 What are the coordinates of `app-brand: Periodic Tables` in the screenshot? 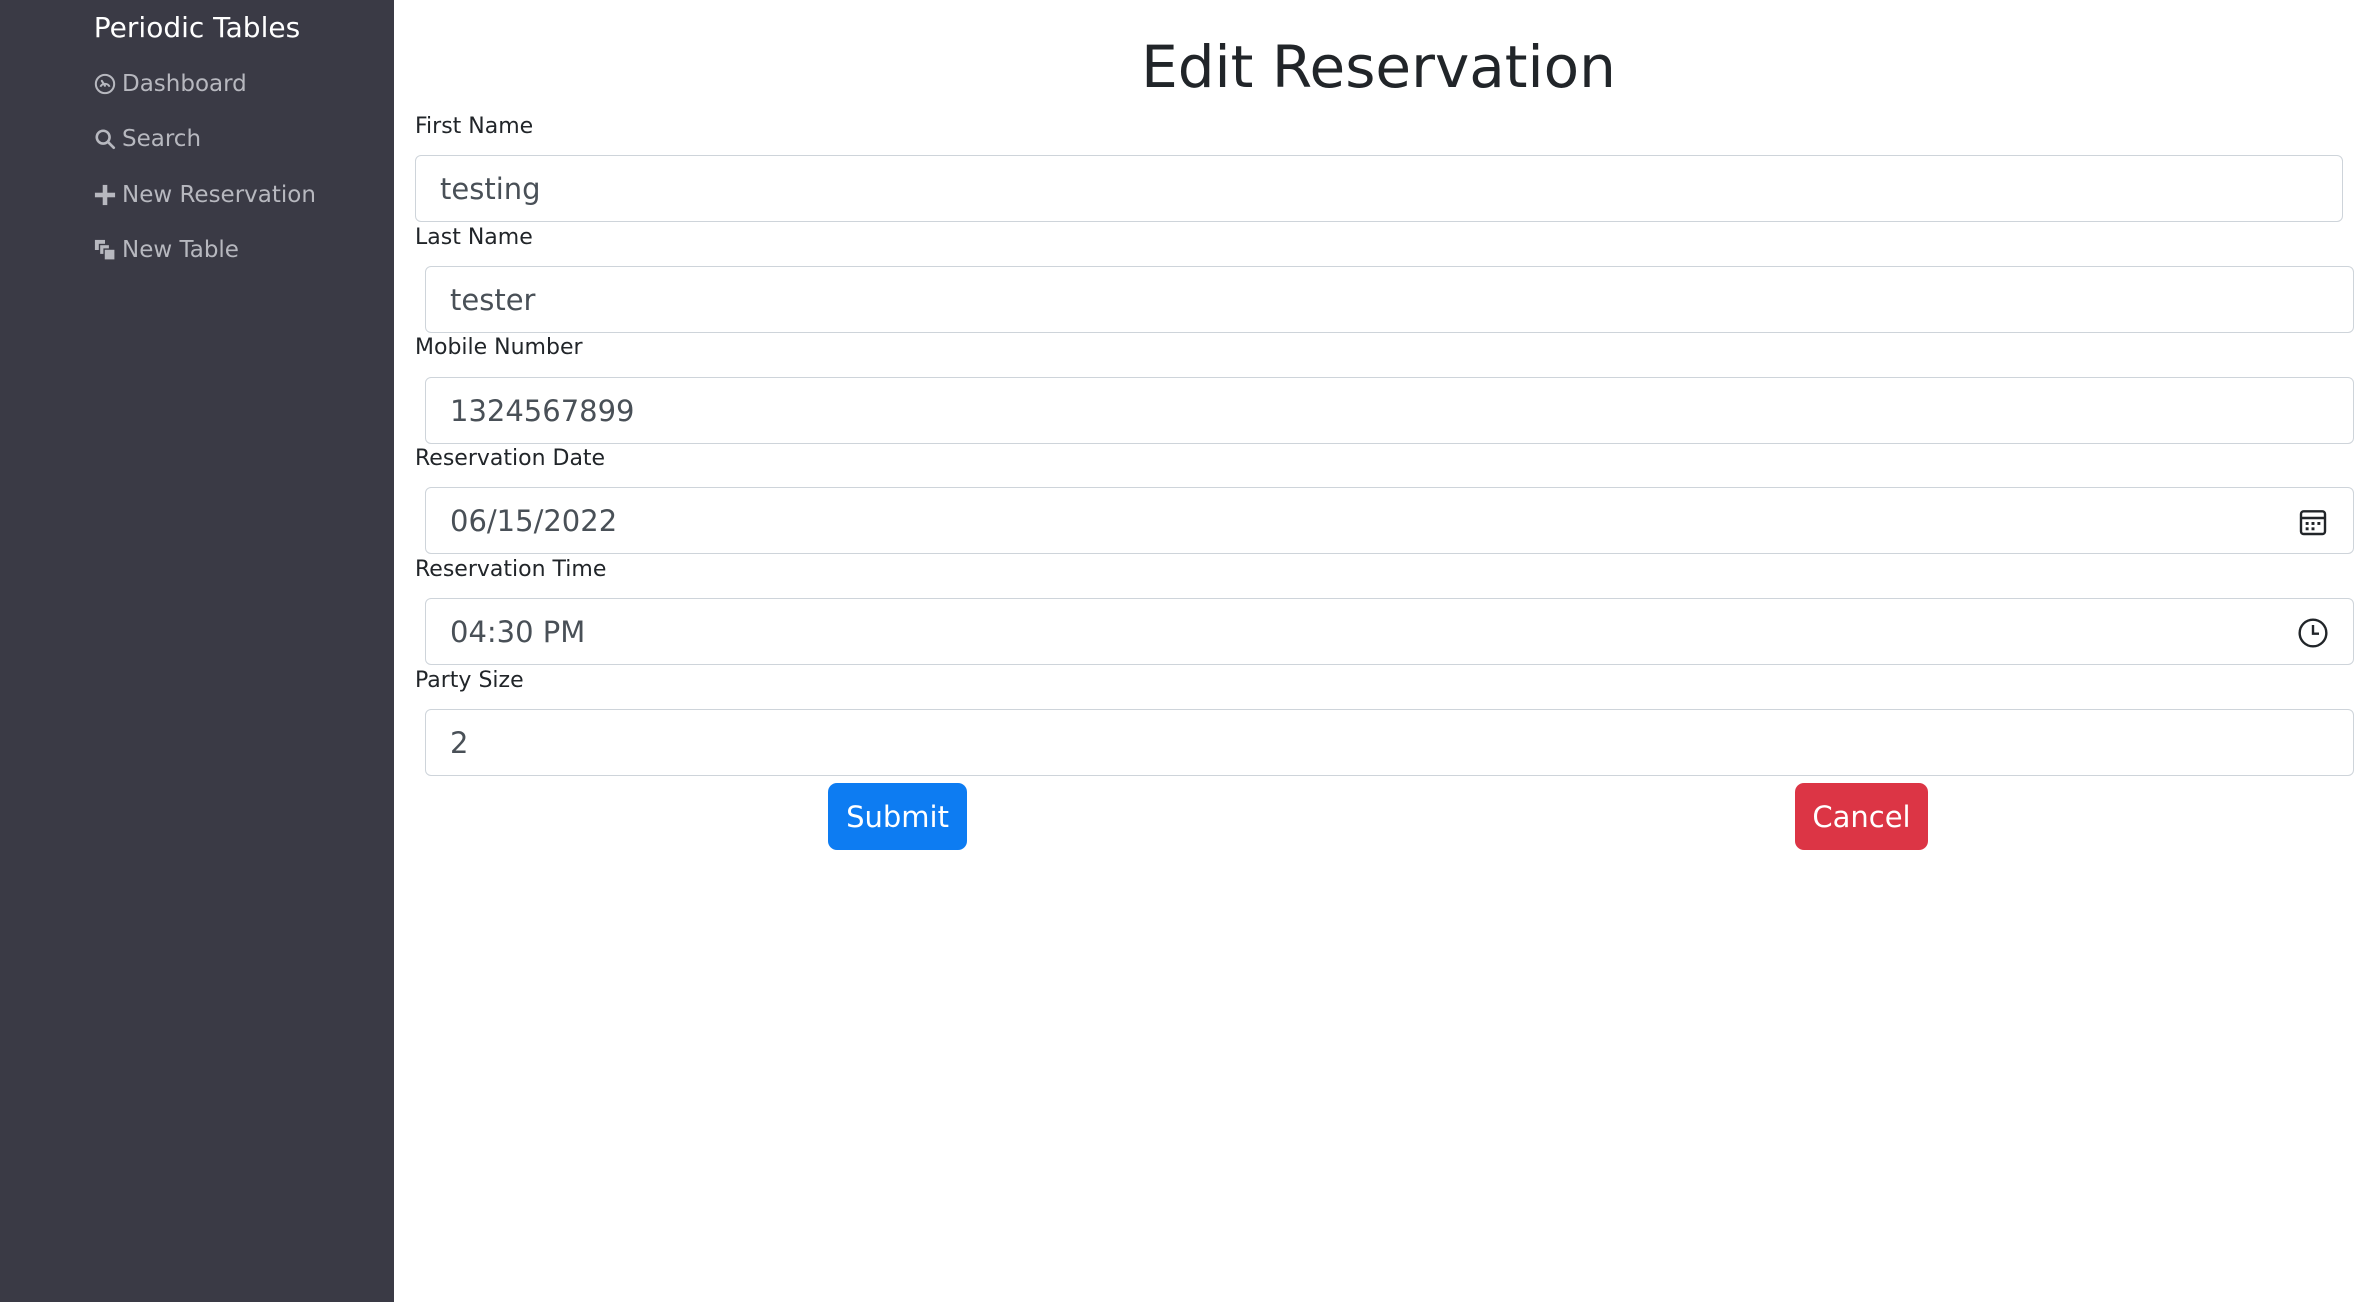 It's located at (197, 28).